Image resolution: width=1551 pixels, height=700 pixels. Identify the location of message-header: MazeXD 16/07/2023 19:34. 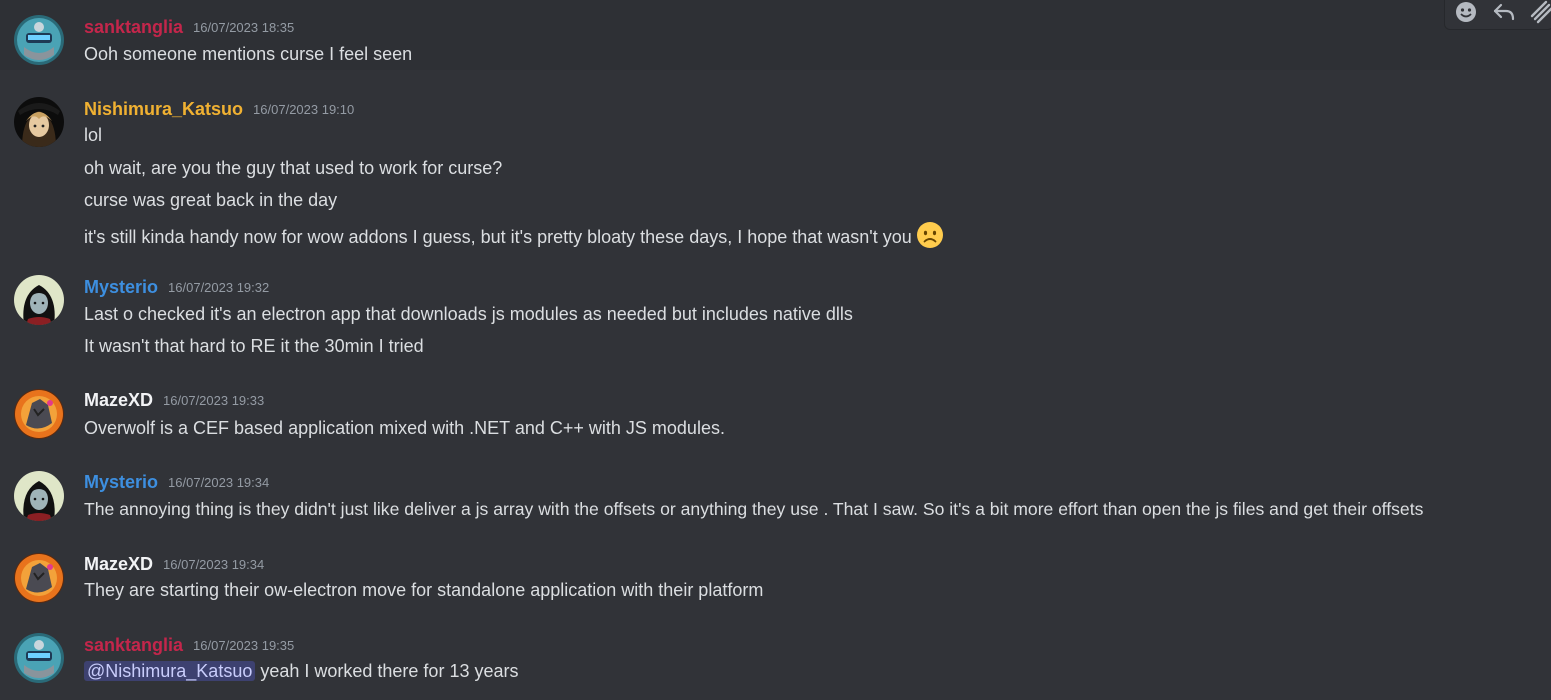
(174, 564).